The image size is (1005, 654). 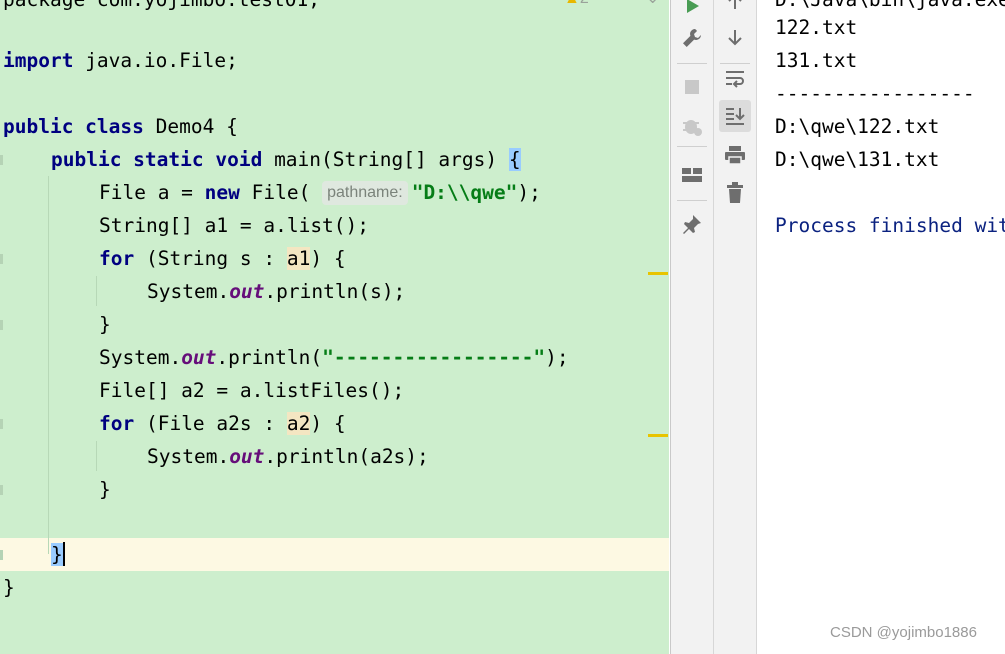 I want to click on scroll-to-end-icon, so click(x=735, y=116).